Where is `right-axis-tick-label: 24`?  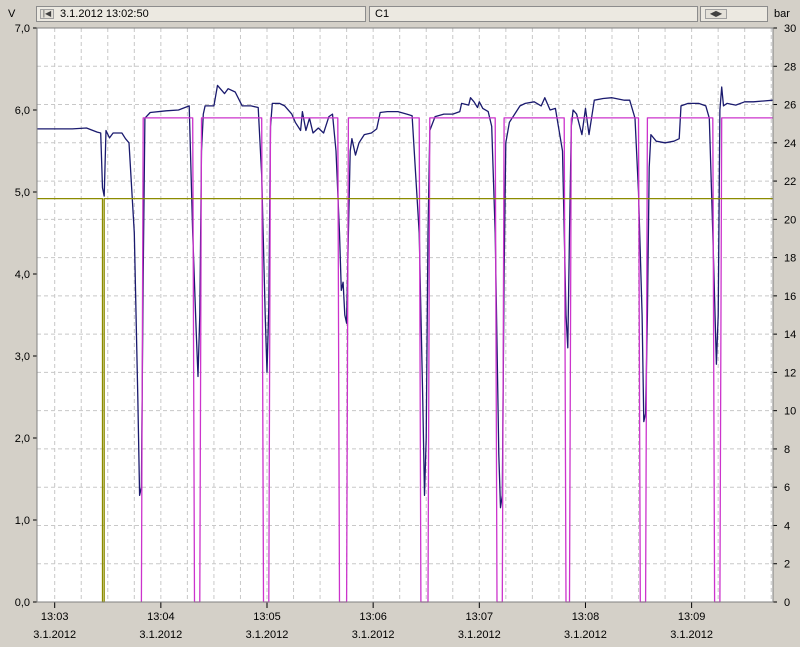 right-axis-tick-label: 24 is located at coordinates (790, 144).